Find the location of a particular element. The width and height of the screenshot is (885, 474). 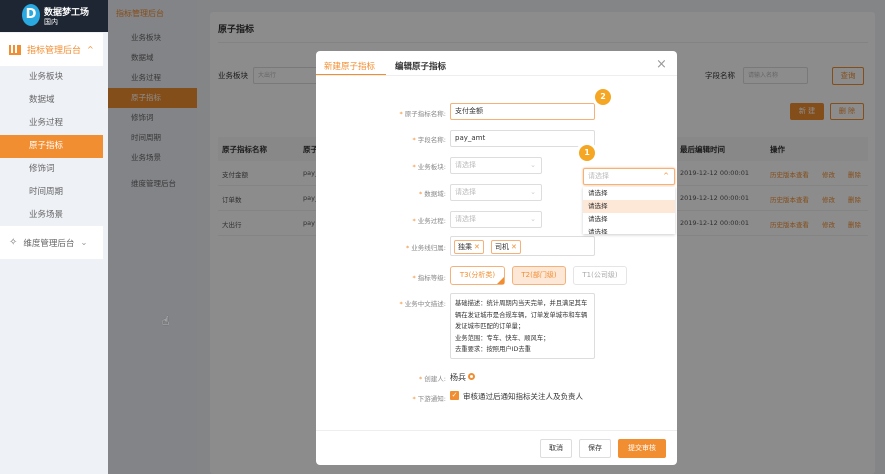

dolphin-logo-icon: D is located at coordinates (31, 15).